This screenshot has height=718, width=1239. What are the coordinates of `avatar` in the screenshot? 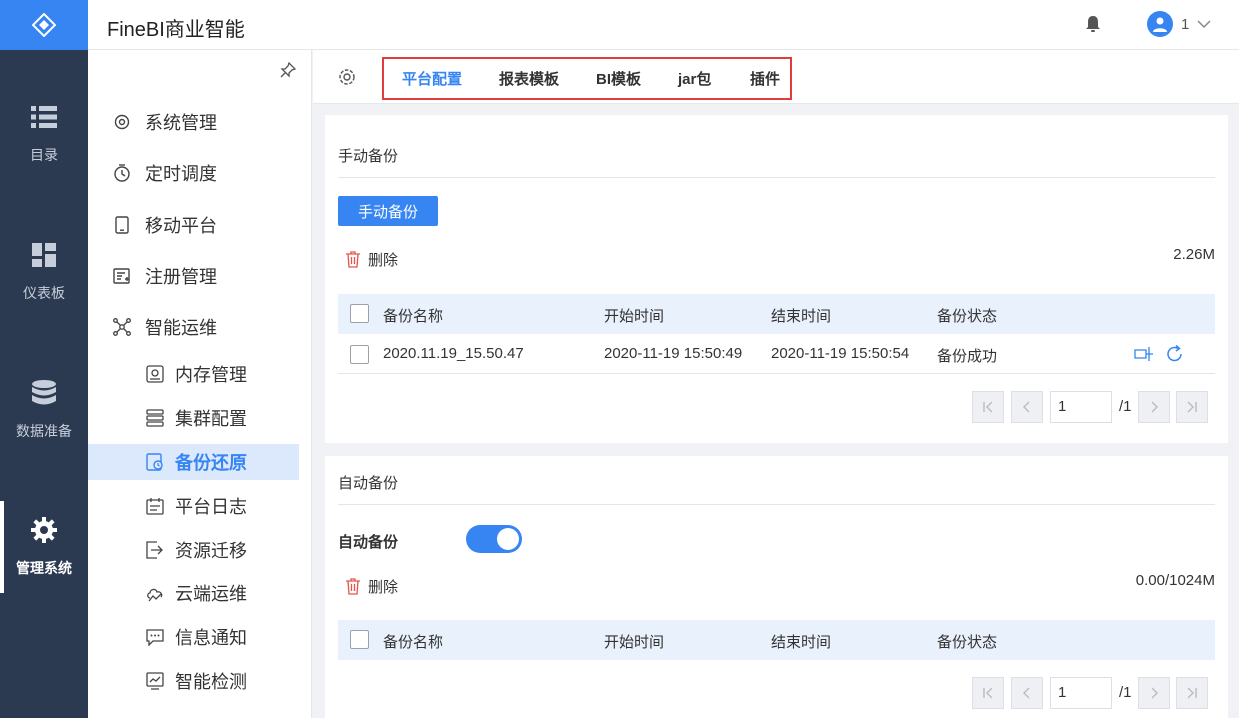 It's located at (1160, 24).